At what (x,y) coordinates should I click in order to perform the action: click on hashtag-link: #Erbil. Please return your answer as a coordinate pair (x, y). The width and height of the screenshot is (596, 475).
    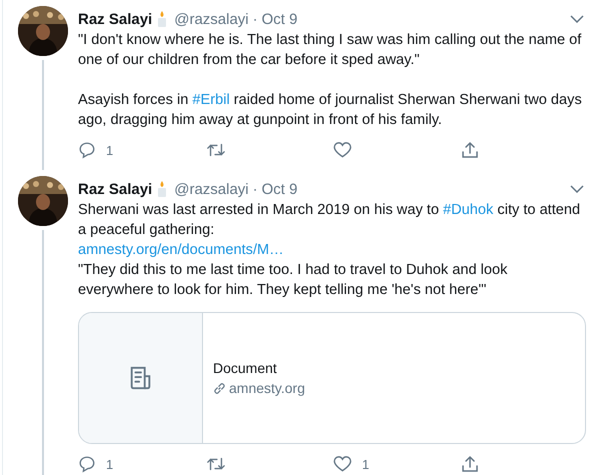
    Looking at the image, I should click on (211, 100).